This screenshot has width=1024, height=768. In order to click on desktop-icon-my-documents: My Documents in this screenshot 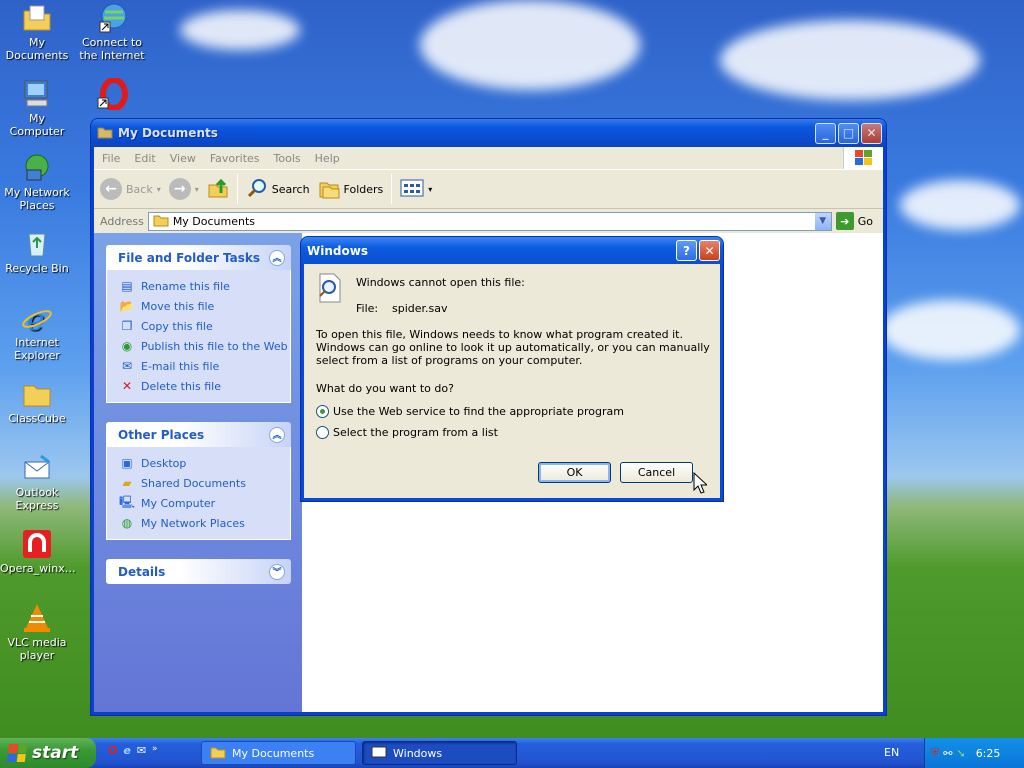, I will do `click(37, 32)`.